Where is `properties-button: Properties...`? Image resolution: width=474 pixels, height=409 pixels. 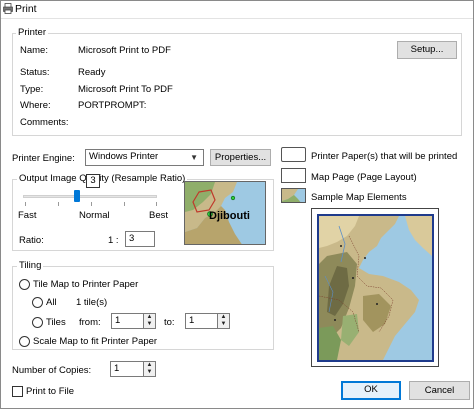
properties-button: Properties... is located at coordinates (240, 157).